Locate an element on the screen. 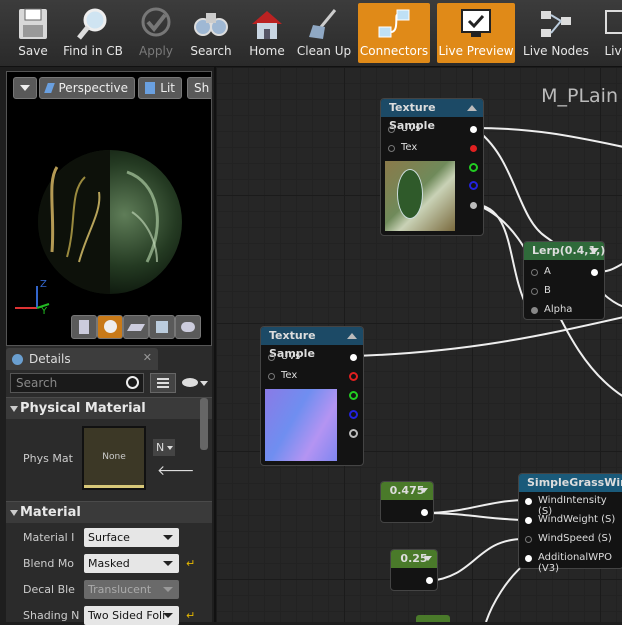  house-icon is located at coordinates (267, 25).